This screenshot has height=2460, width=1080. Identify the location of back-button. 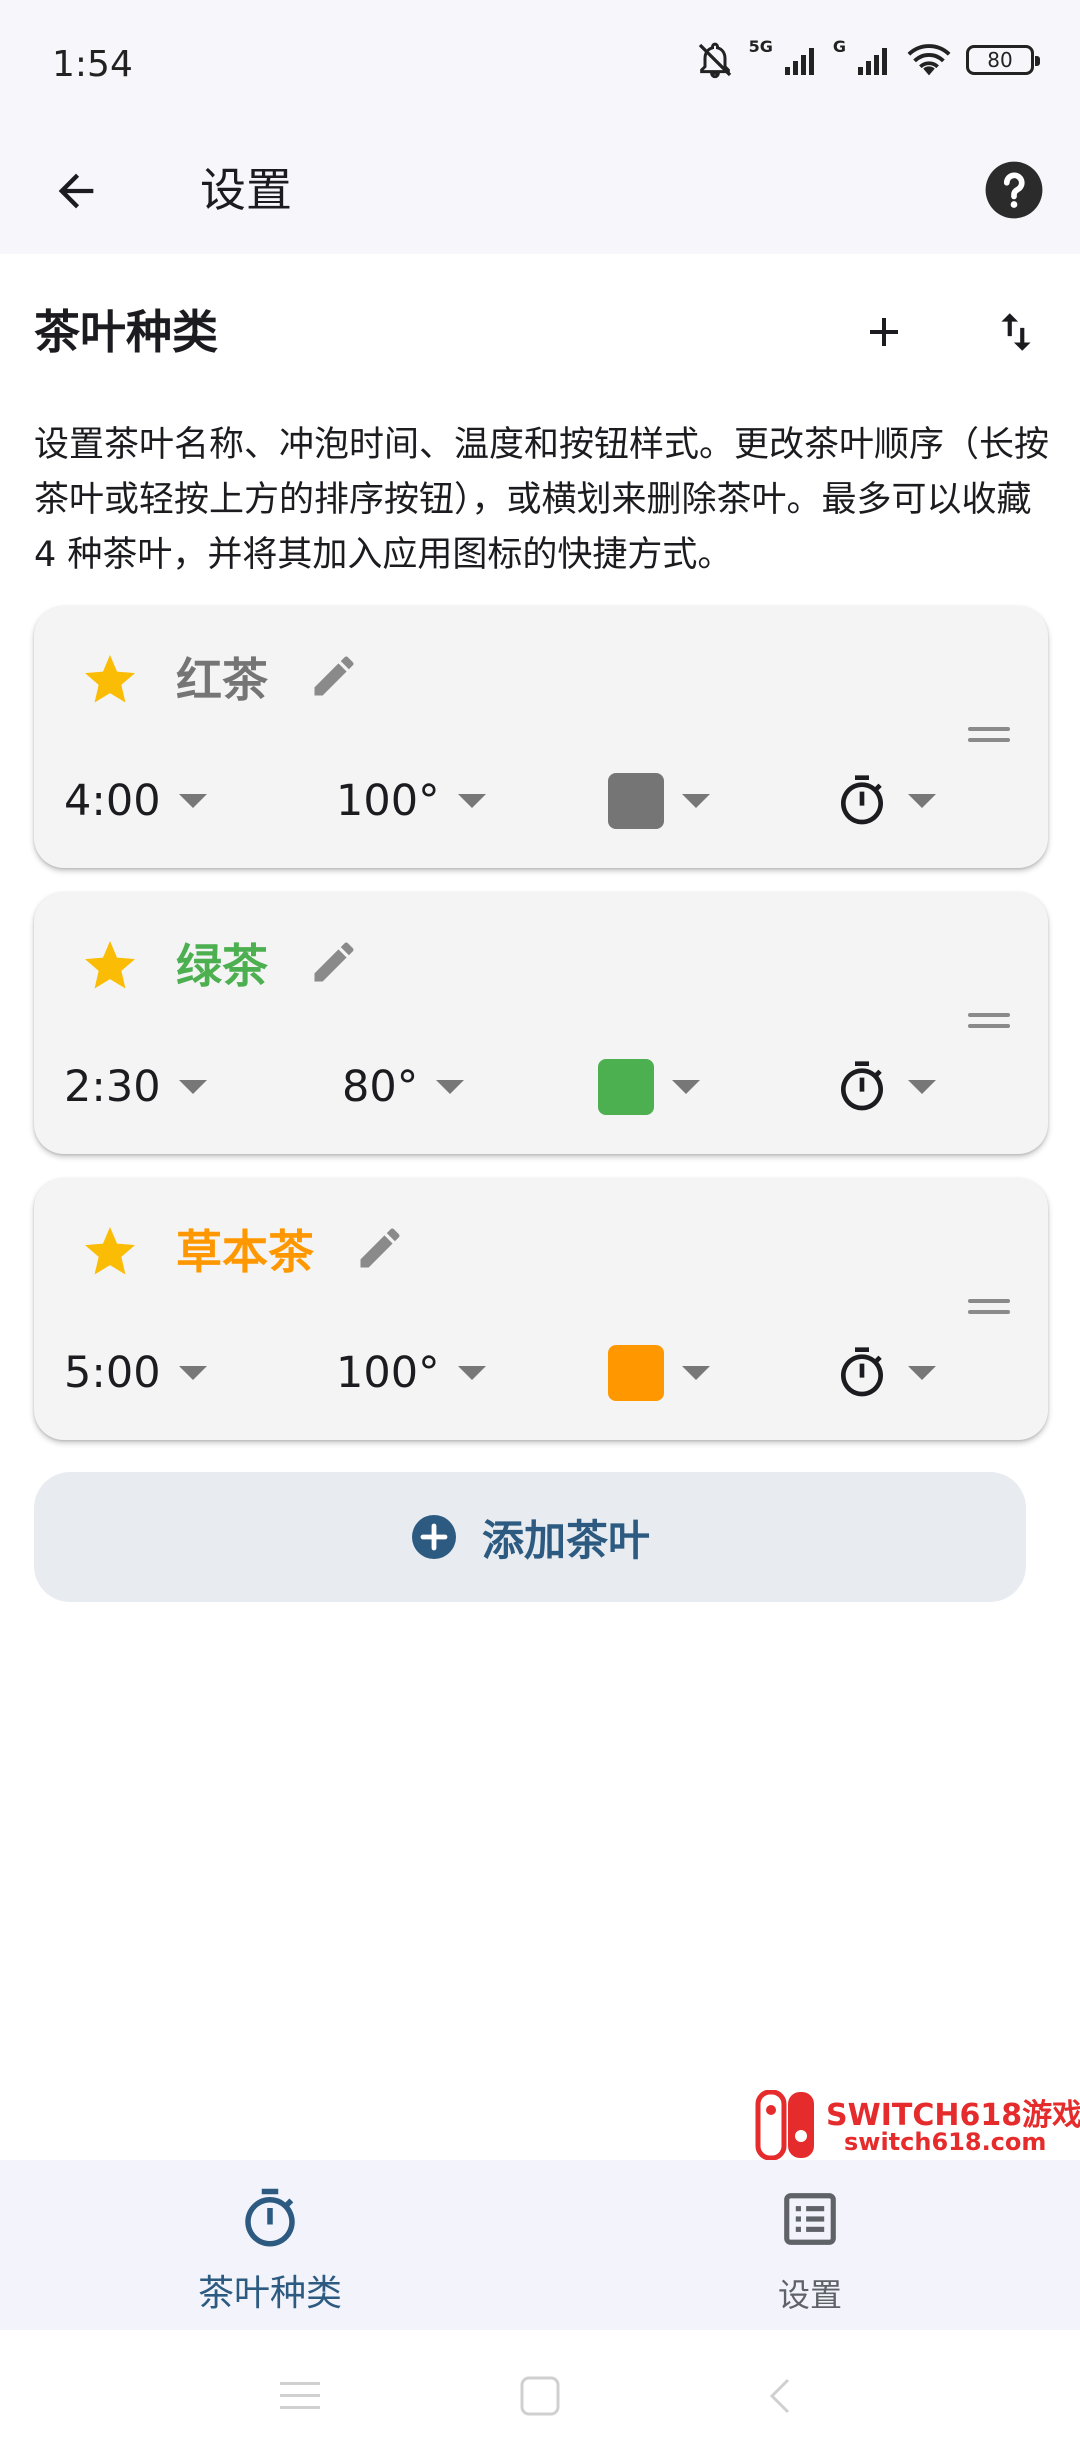
(76, 191).